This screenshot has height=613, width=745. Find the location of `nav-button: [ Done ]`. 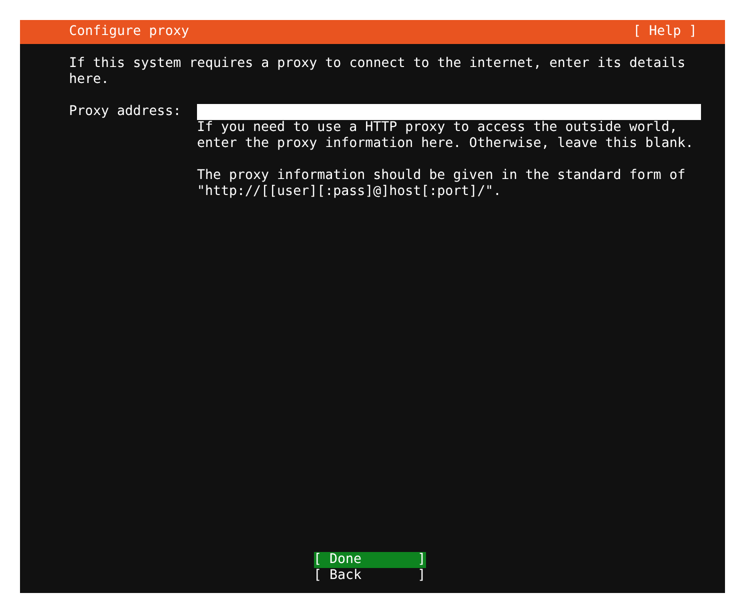

nav-button: [ Done ] is located at coordinates (370, 560).